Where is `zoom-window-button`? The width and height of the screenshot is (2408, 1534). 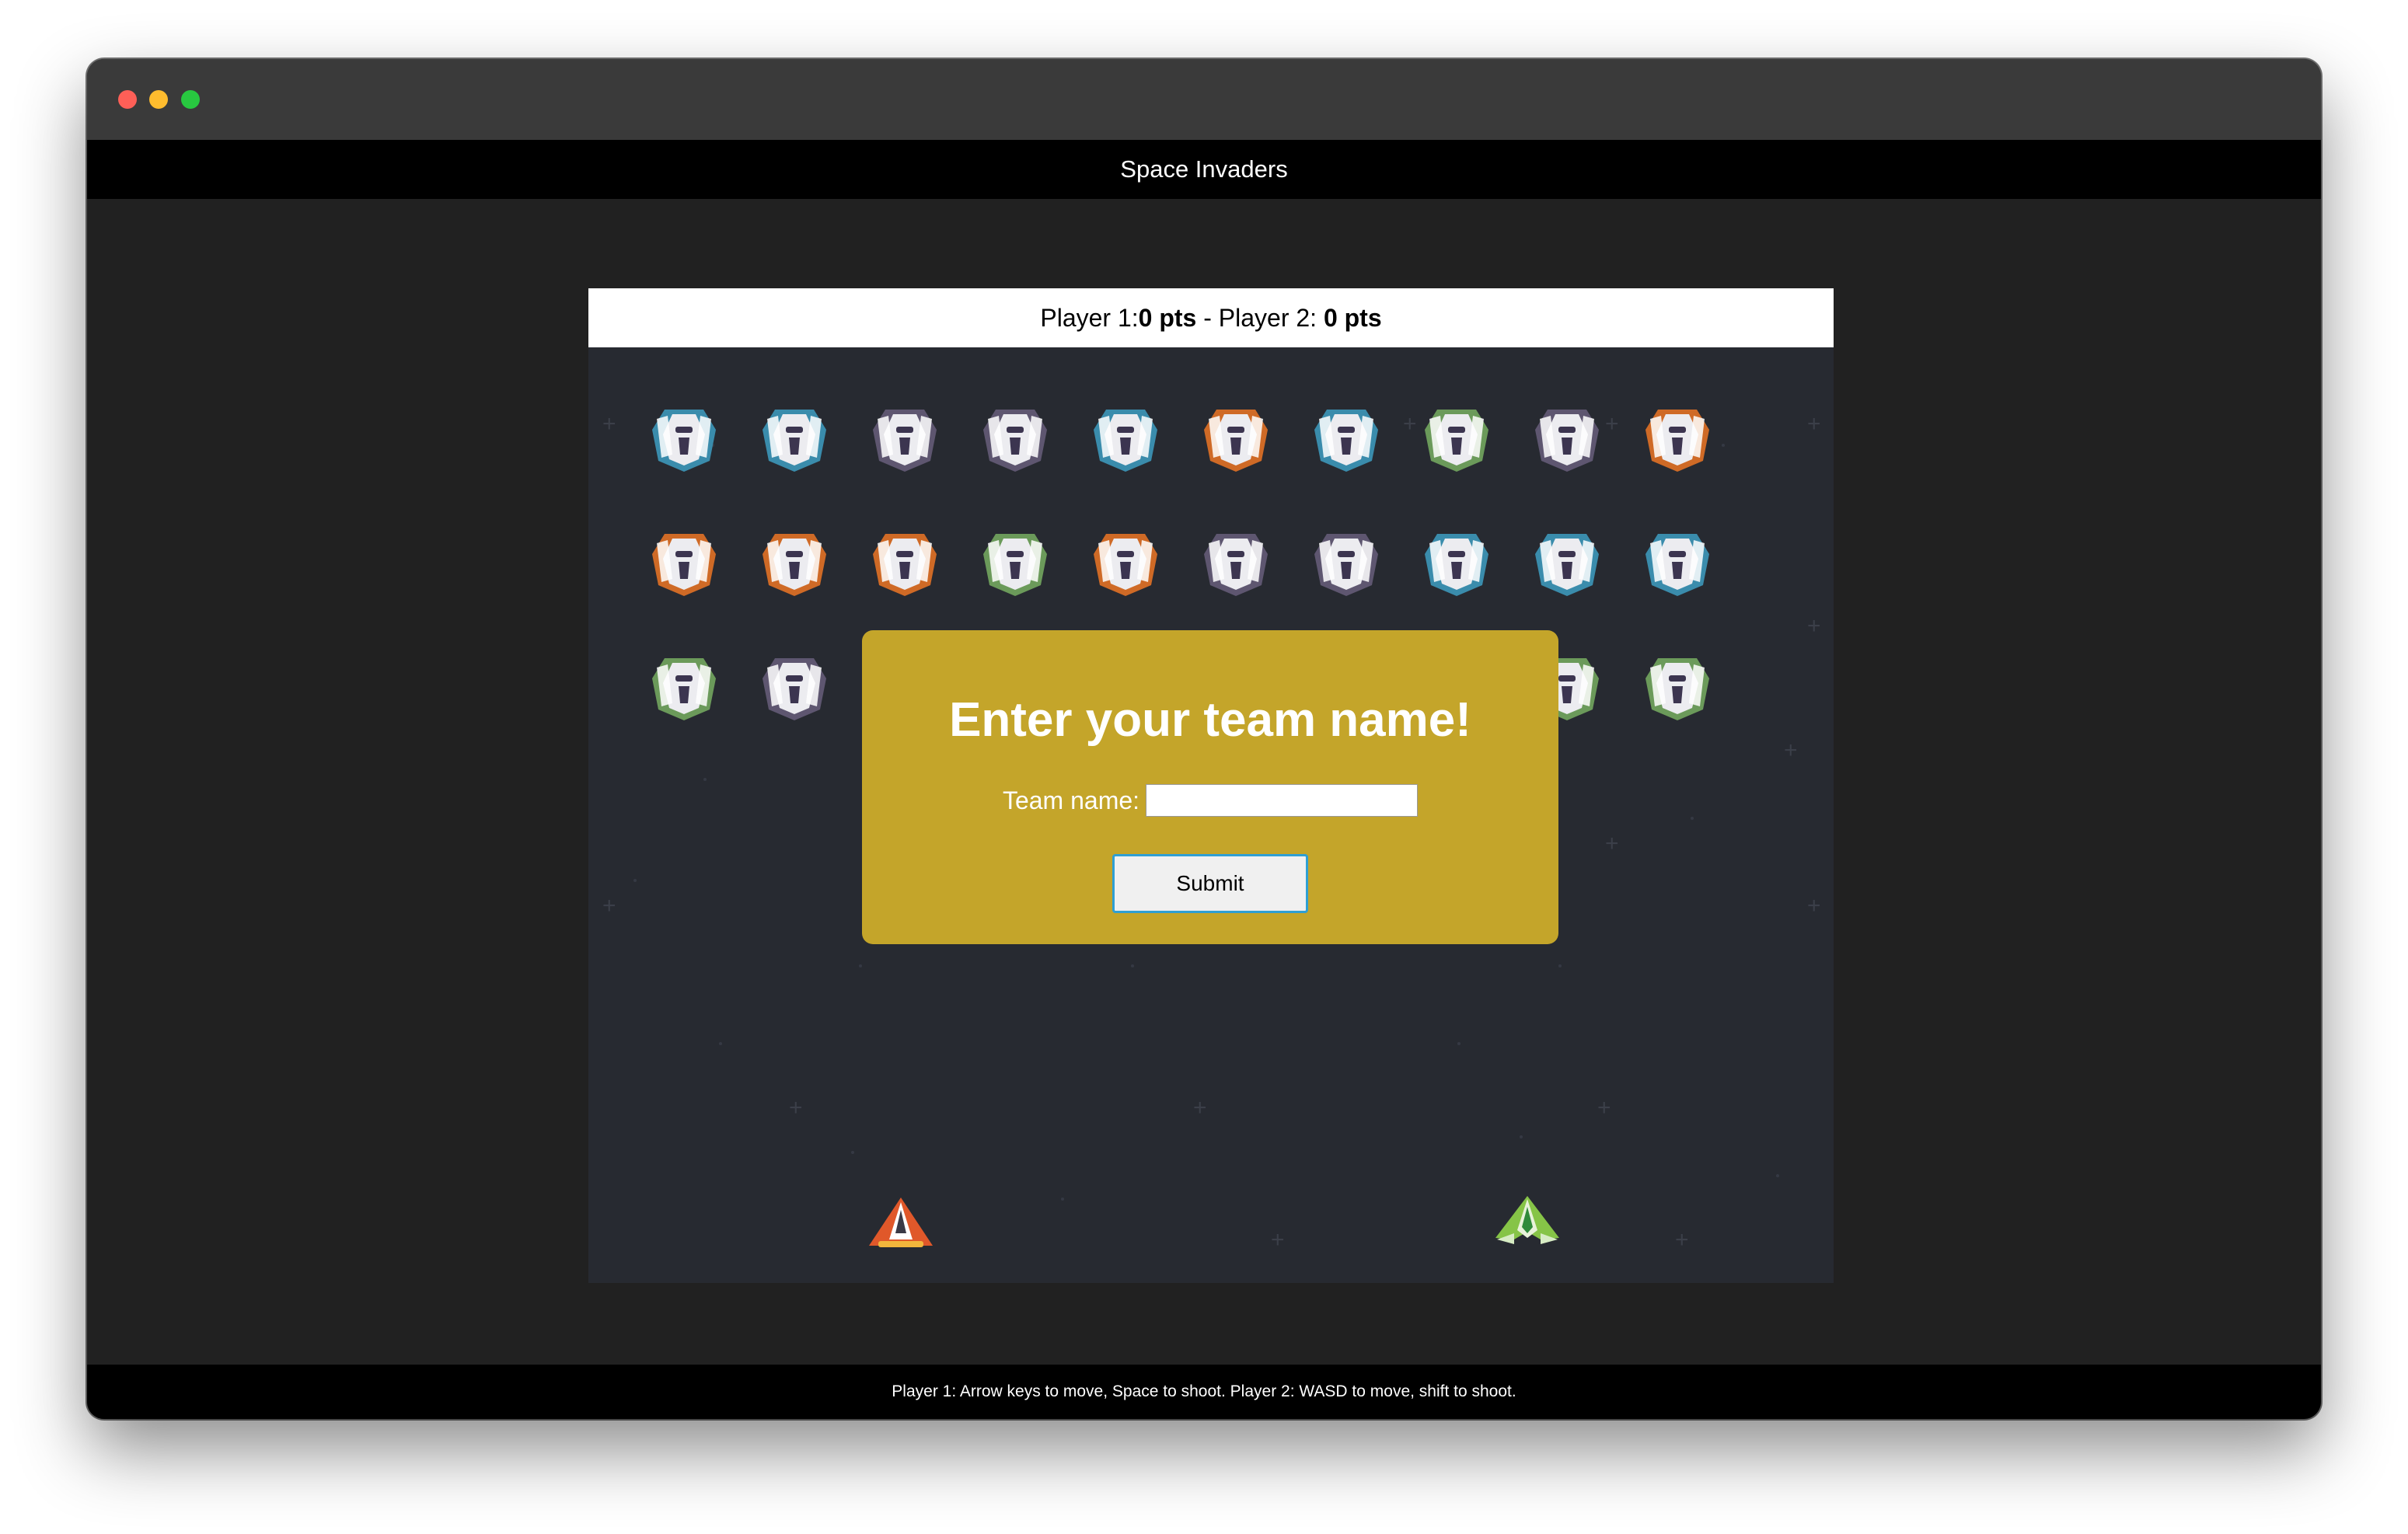 zoom-window-button is located at coordinates (190, 100).